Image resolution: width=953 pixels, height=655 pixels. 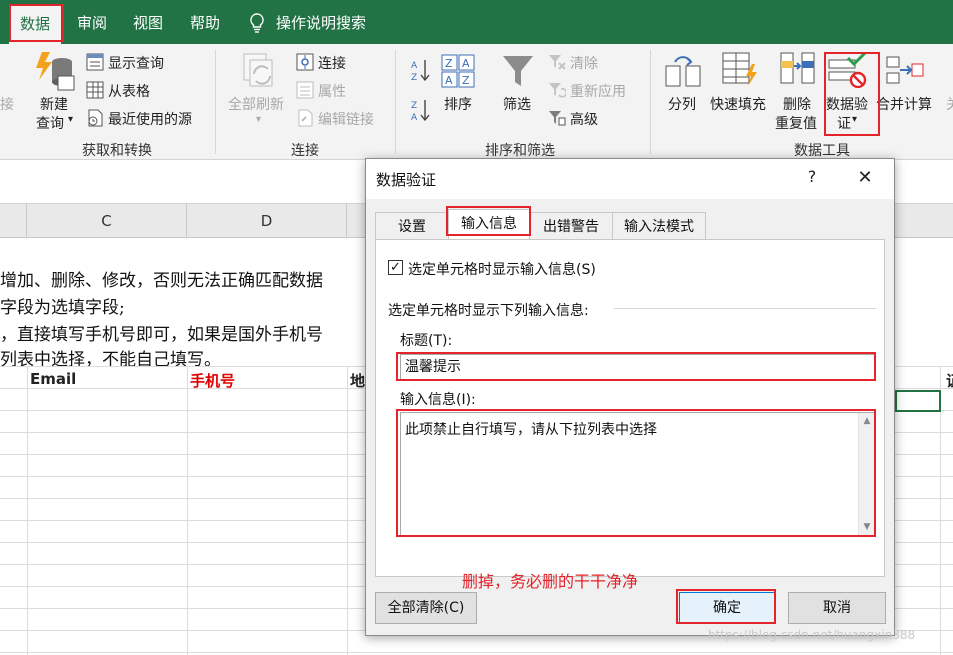 I want to click on consolidate-button: 合并计算, so click(x=904, y=104).